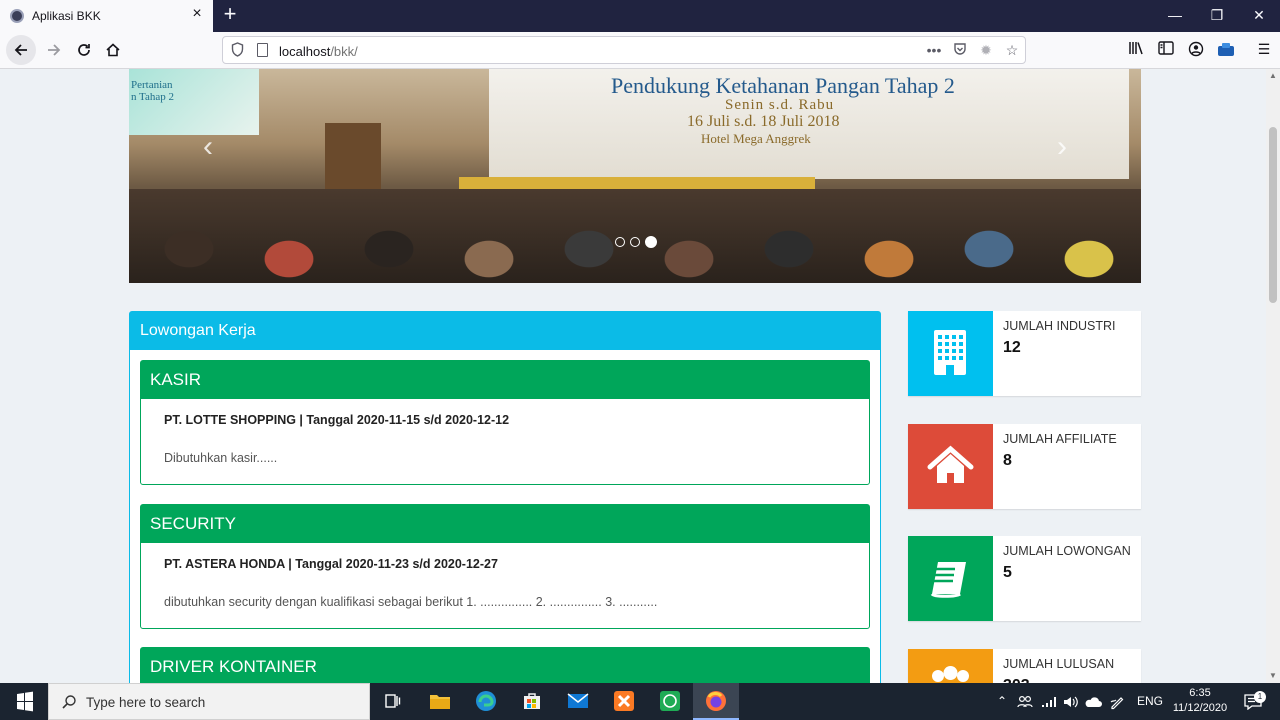 This screenshot has height=720, width=1280. I want to click on audience-crowd, so click(635, 236).